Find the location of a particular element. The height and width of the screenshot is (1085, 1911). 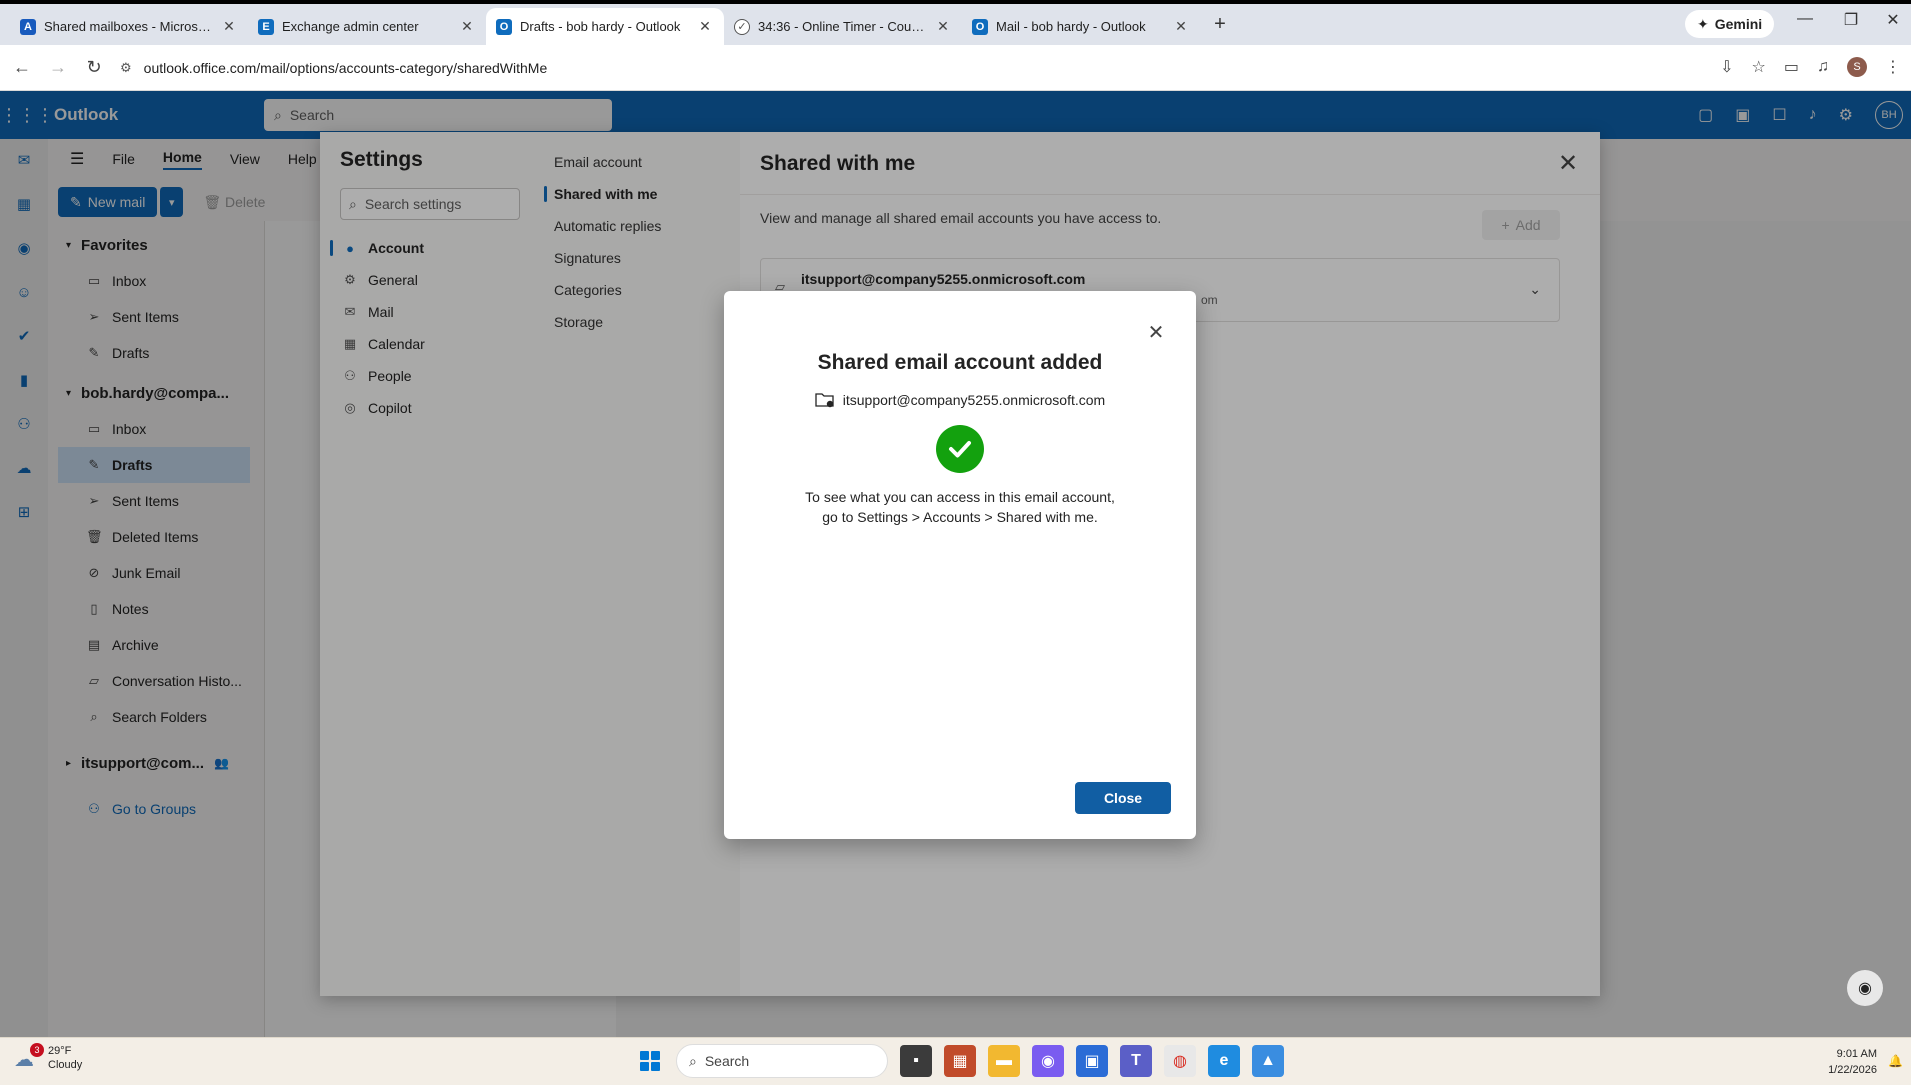

photos-icon: ▲ is located at coordinates (1268, 1061).